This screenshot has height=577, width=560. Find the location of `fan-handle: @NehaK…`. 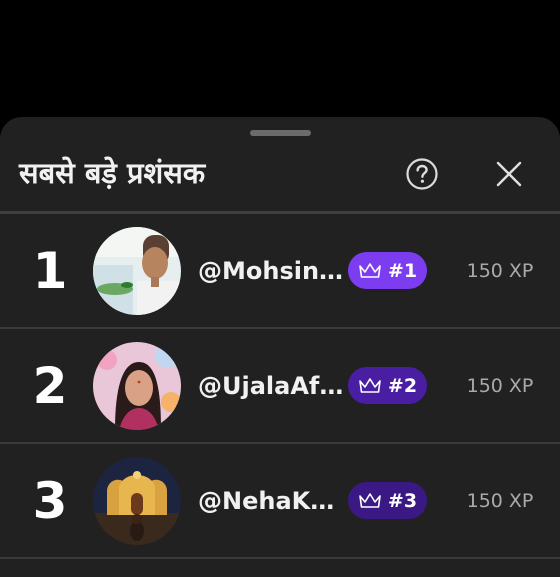

fan-handle: @NehaK… is located at coordinates (271, 500).